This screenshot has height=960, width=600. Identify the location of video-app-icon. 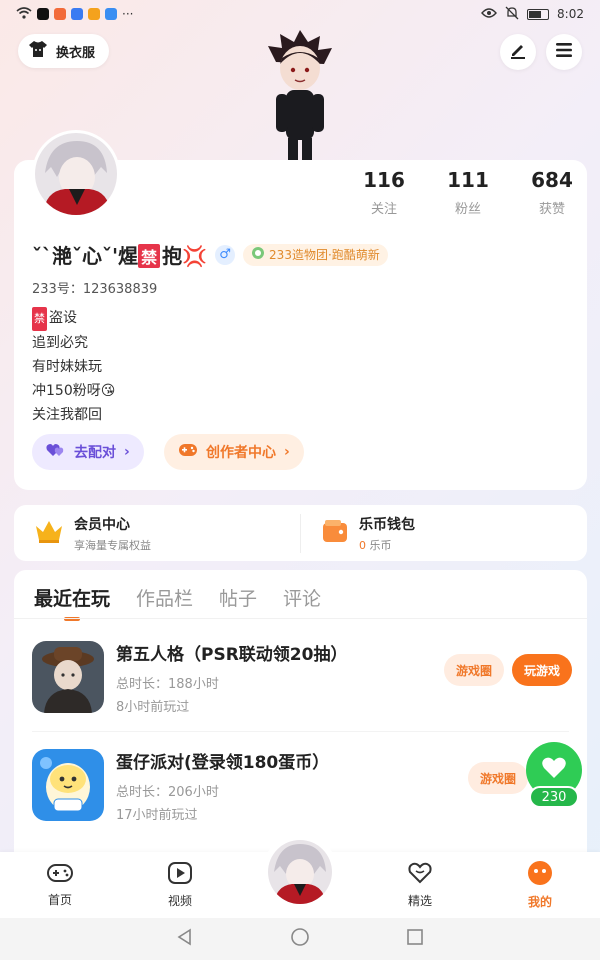
(94, 14).